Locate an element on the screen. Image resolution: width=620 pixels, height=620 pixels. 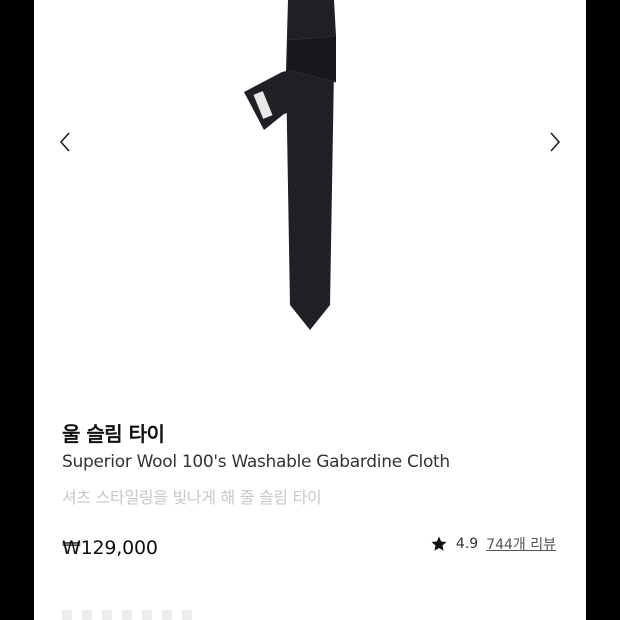
product-image-tie is located at coordinates (290, 165).